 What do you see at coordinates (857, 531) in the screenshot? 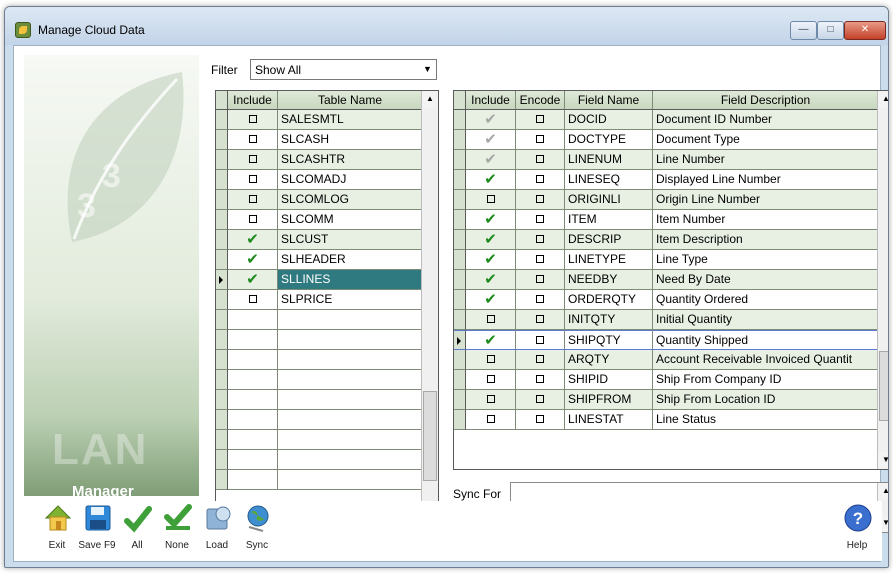
I see `help-button: ? Help` at bounding box center [857, 531].